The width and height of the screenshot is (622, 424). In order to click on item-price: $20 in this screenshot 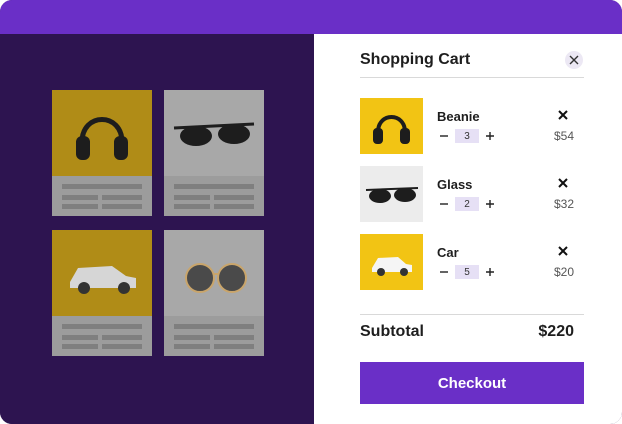, I will do `click(563, 272)`.